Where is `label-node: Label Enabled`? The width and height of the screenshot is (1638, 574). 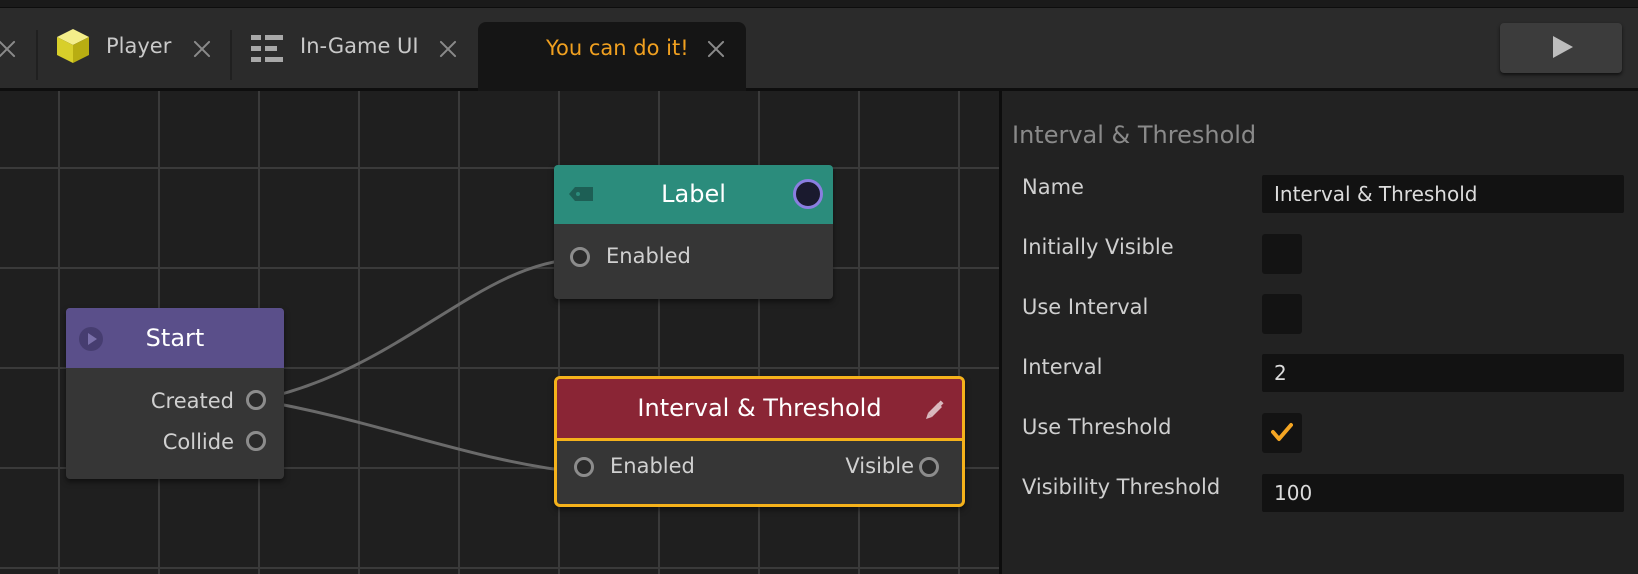
label-node: Label Enabled is located at coordinates (693, 232).